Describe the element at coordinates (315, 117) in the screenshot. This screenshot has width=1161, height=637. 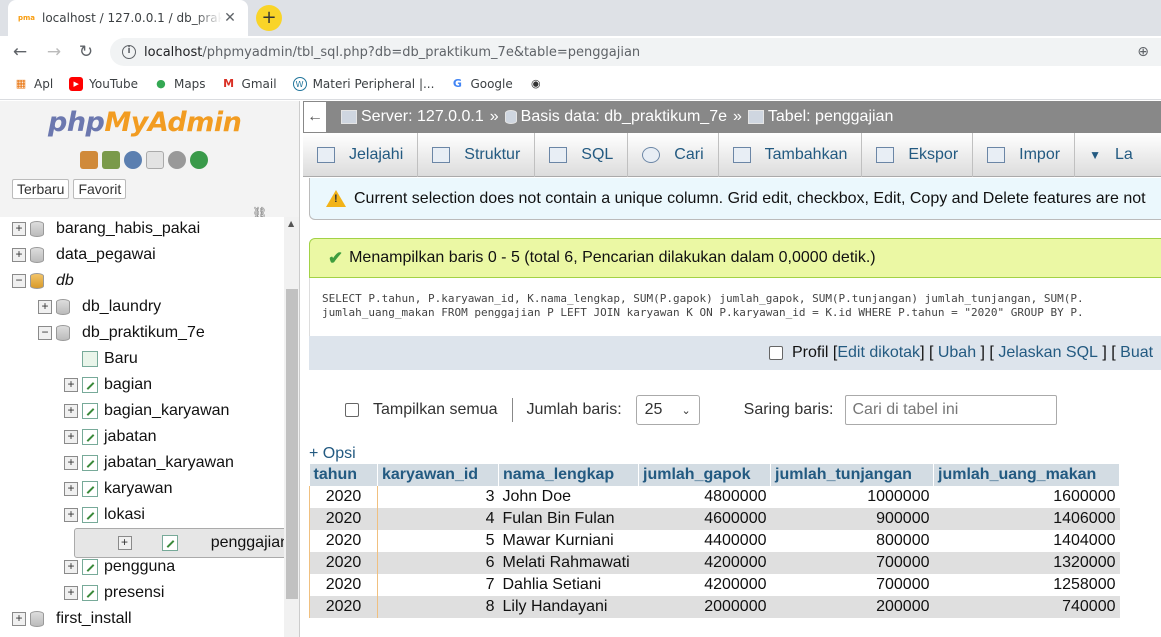
I see `collapse-nav-icon: ←` at that location.